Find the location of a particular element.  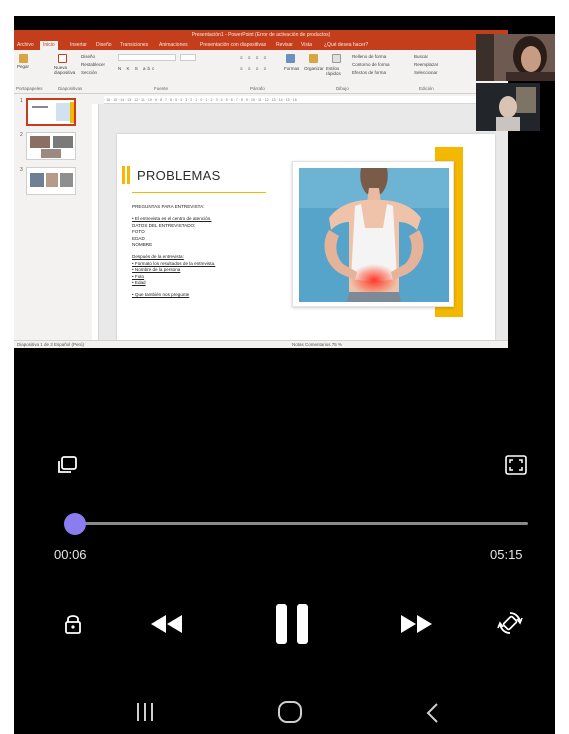

slide-title: PROBLEMAS is located at coordinates (179, 175).